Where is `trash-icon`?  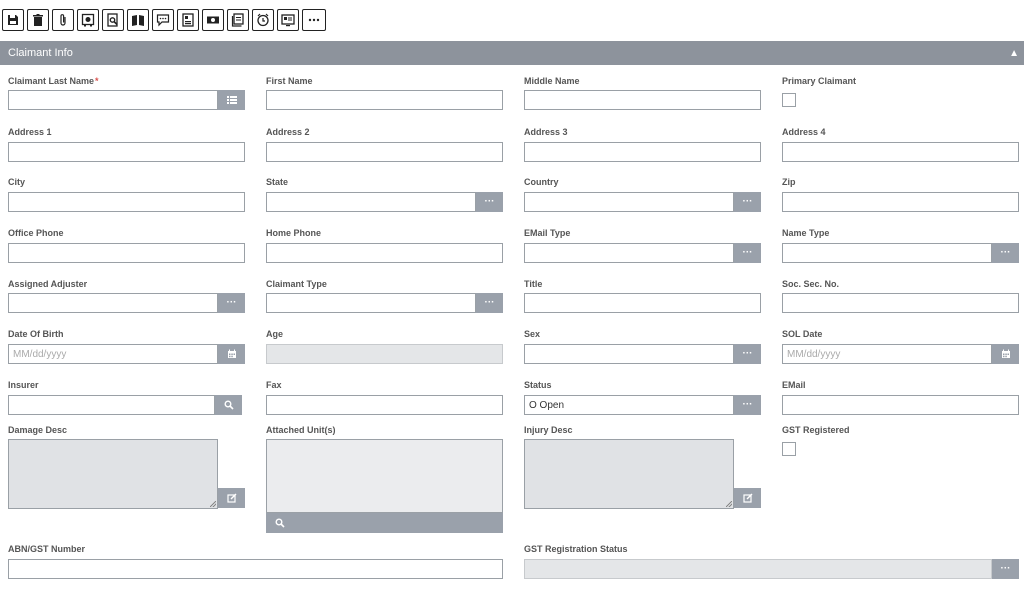
trash-icon is located at coordinates (38, 20).